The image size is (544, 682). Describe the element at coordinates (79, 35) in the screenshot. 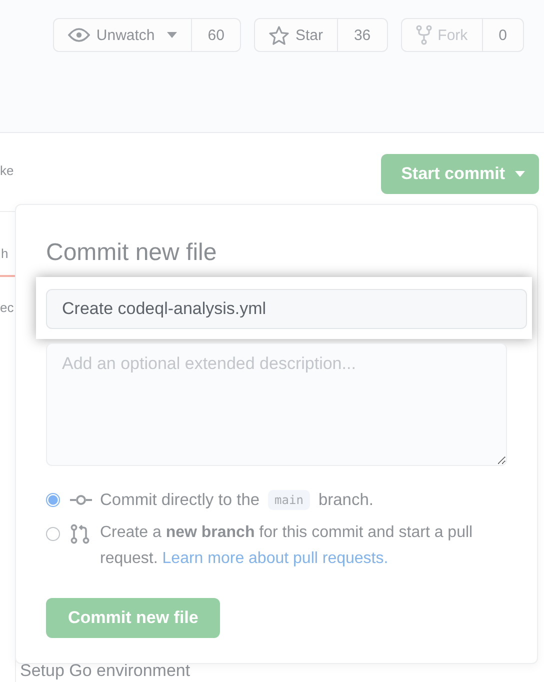

I see `eye-icon` at that location.